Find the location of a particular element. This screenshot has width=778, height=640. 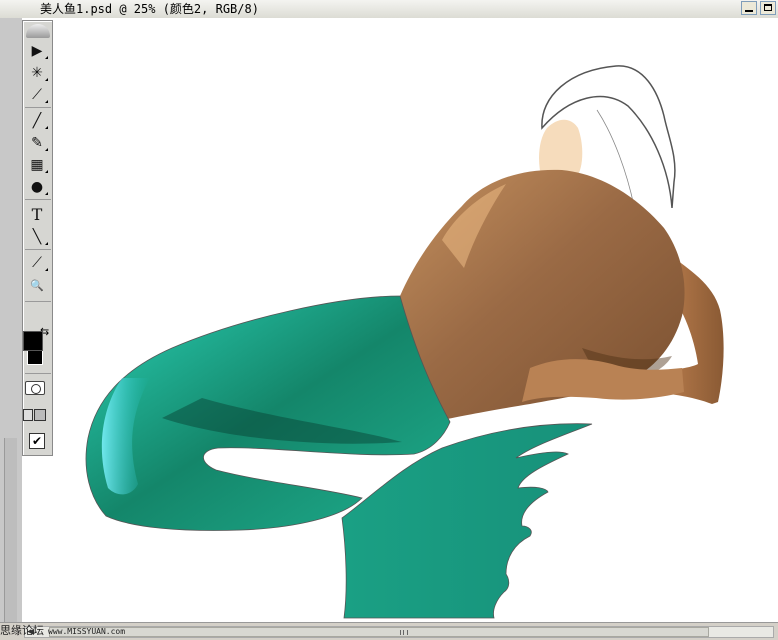

horizontal-scrollbar: ◀ is located at coordinates (399, 632).